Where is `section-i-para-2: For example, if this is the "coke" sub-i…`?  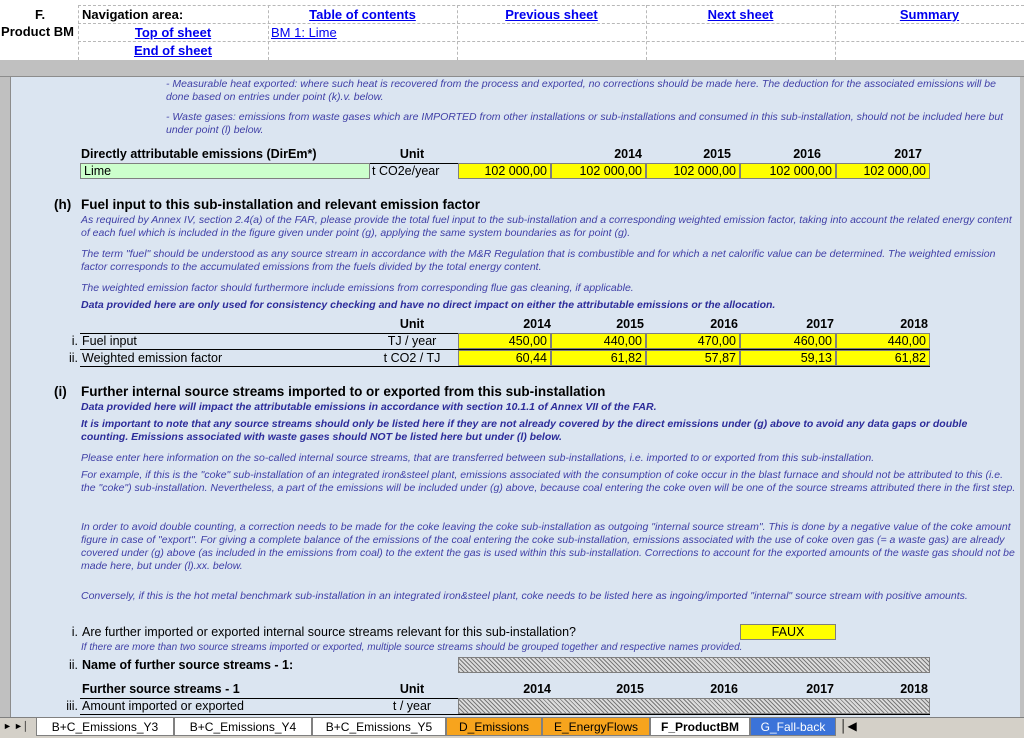
section-i-para-2: For example, if this is the "coke" sub-i… is located at coordinates (548, 481).